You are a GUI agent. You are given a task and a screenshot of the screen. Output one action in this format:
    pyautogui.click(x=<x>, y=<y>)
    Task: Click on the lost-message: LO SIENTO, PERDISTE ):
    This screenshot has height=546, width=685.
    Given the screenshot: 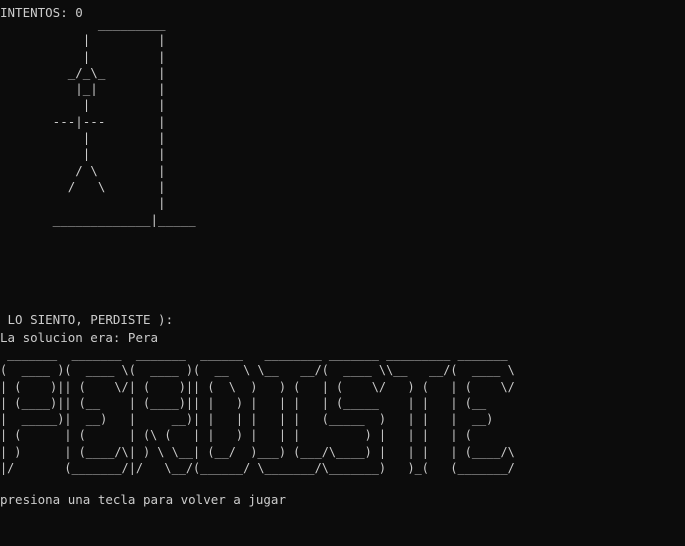 What is the action you would take?
    pyautogui.click(x=87, y=319)
    